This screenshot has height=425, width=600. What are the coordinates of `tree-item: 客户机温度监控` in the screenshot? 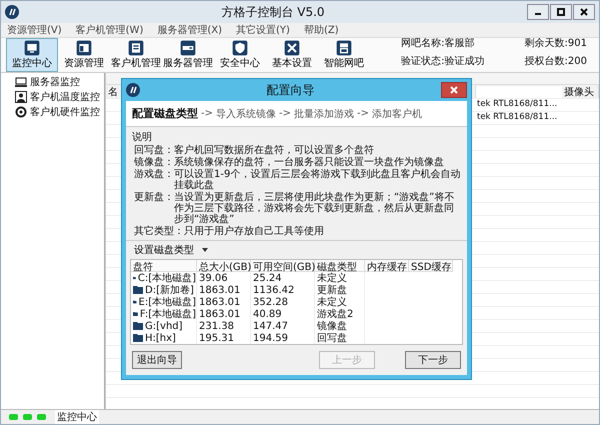 It's located at (65, 97).